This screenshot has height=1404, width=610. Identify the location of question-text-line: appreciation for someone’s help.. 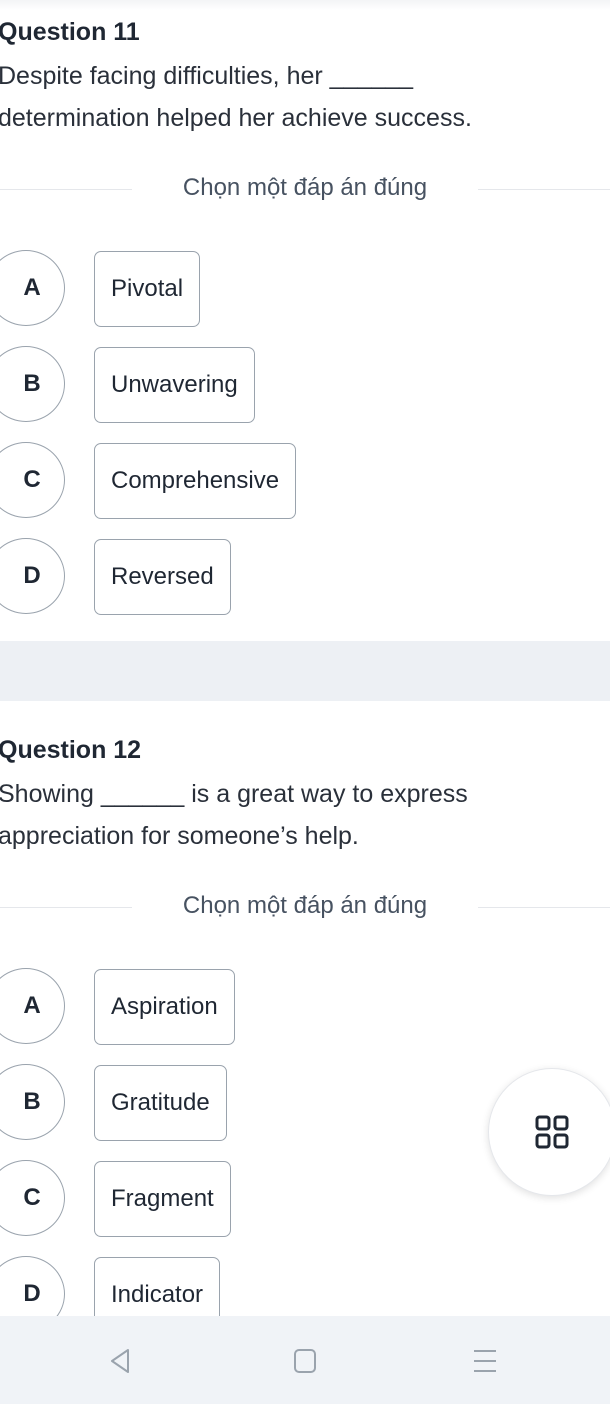
(179, 836).